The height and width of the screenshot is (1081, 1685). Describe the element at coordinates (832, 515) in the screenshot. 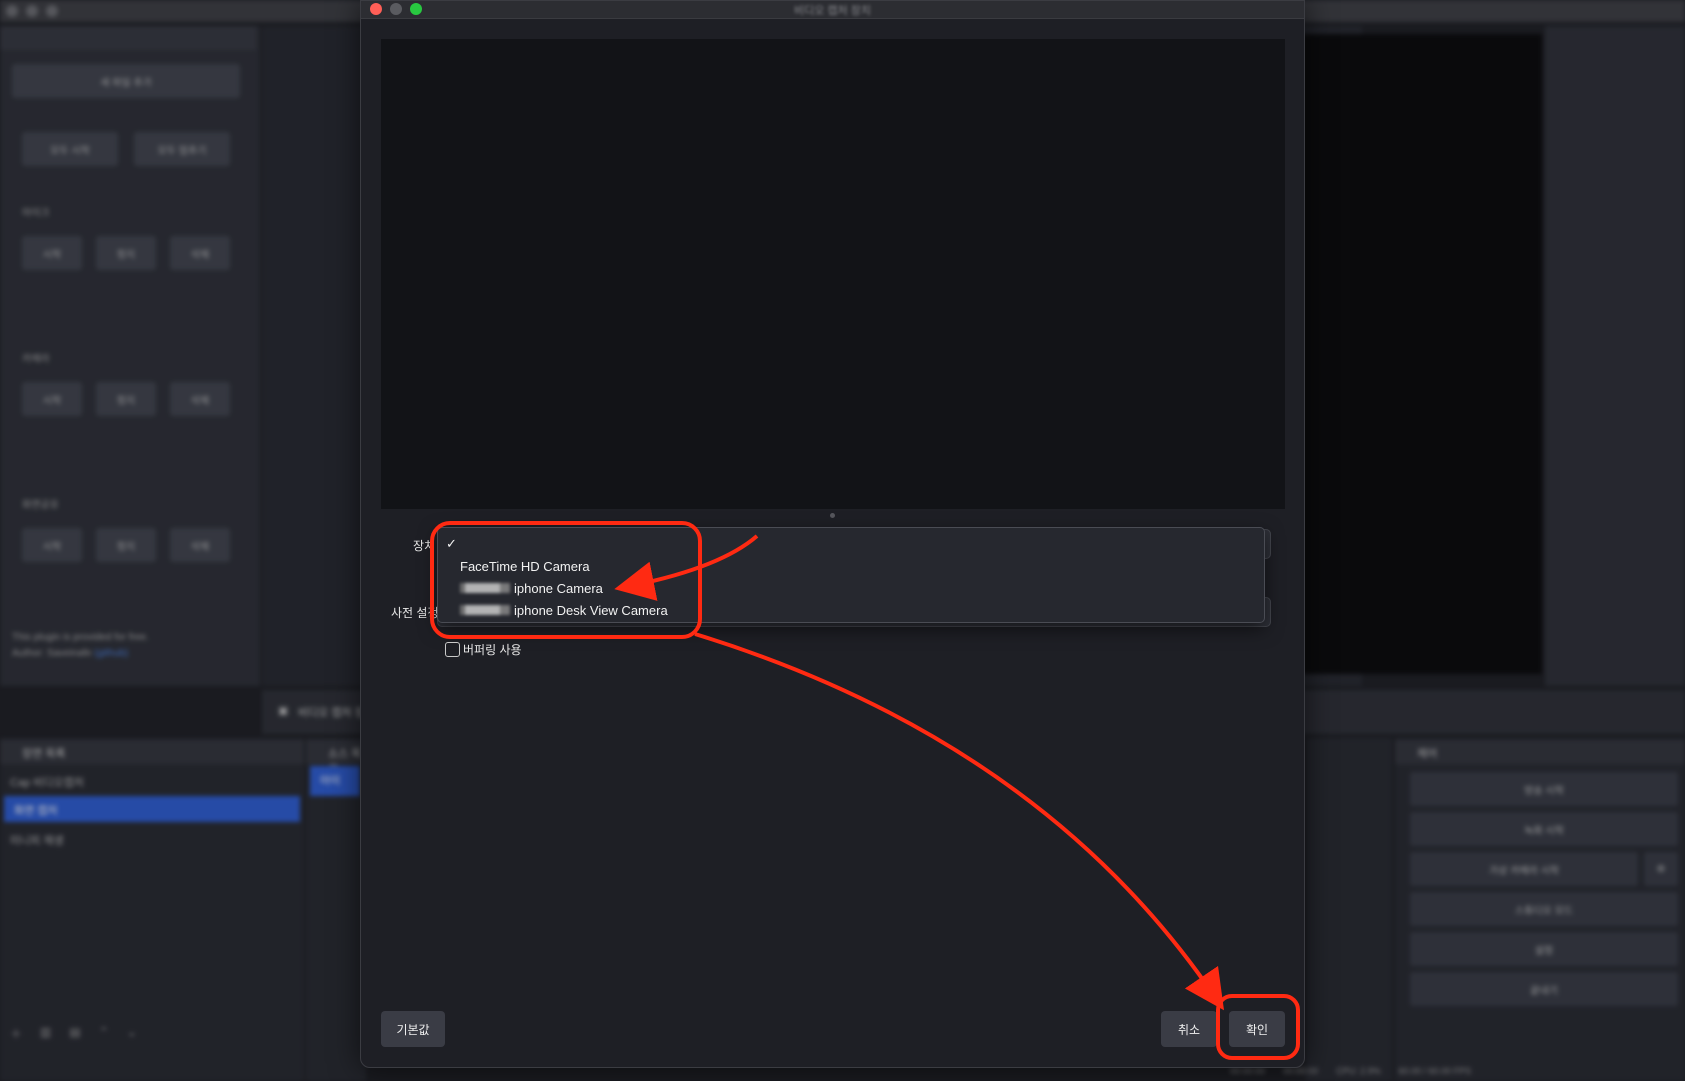

I see `splitter-handle` at that location.